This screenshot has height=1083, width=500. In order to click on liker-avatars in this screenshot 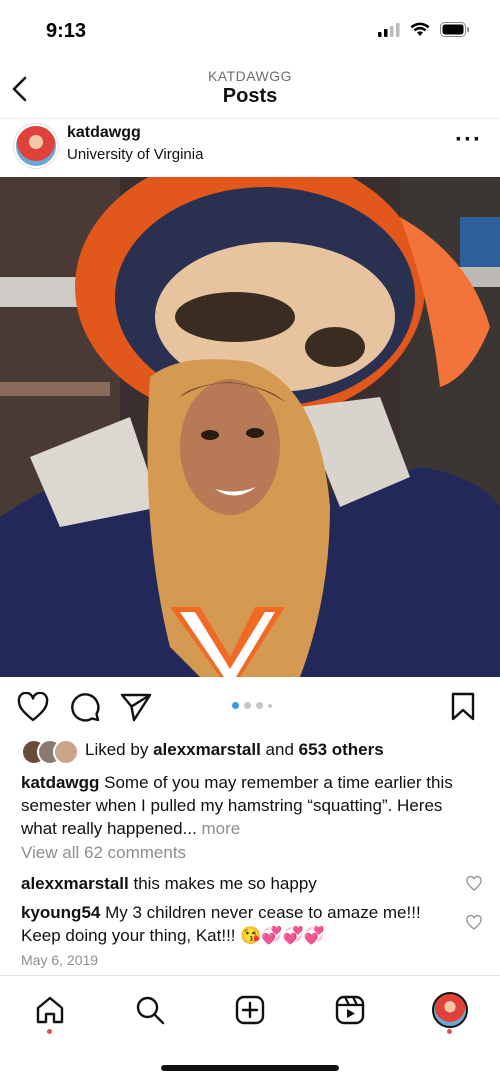, I will do `click(50, 752)`.